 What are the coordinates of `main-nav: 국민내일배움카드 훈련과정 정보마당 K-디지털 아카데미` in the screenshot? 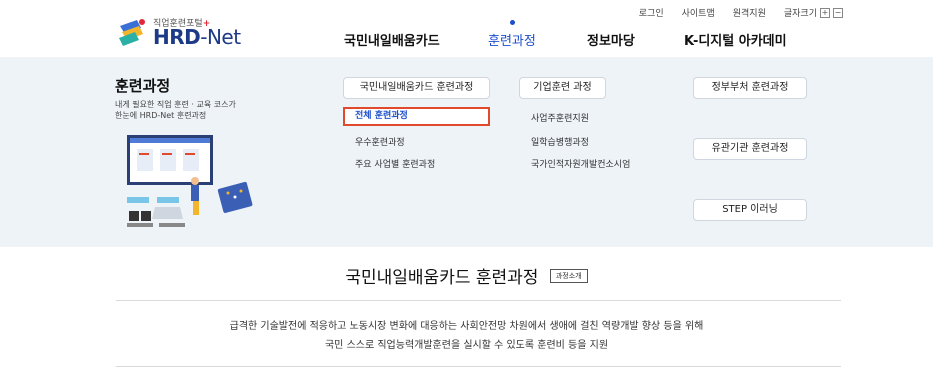 It's located at (466, 36).